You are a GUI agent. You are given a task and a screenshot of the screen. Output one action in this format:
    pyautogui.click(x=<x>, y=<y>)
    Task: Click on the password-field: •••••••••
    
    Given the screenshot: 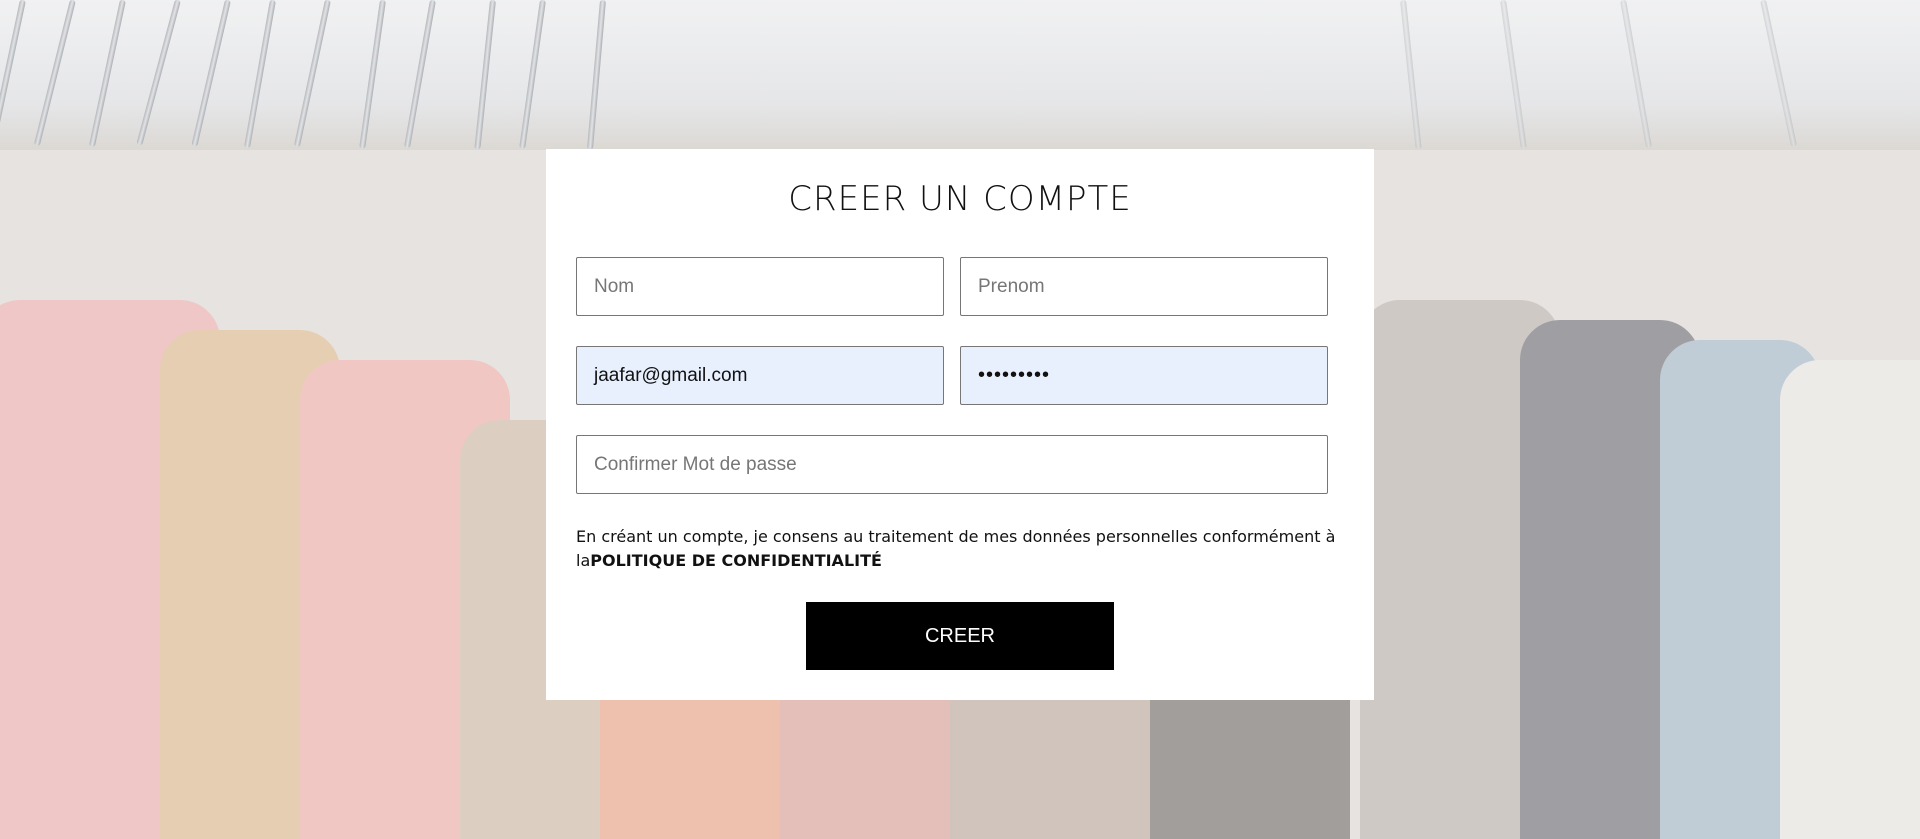 What is the action you would take?
    pyautogui.click(x=1144, y=375)
    